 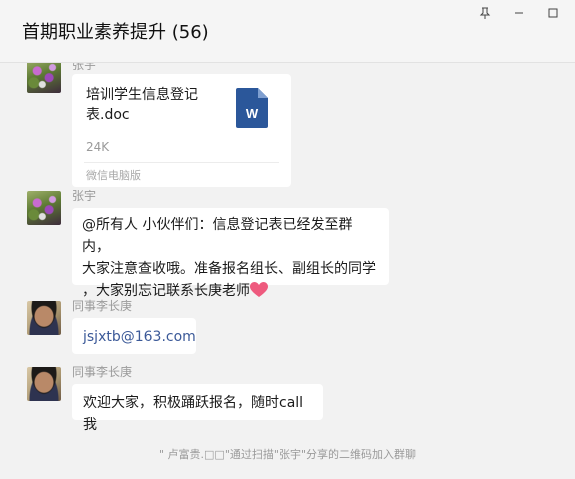 What do you see at coordinates (229, 269) in the screenshot?
I see `message-line: 大家注意查收哦。准备报名组长、副组长的同学` at bounding box center [229, 269].